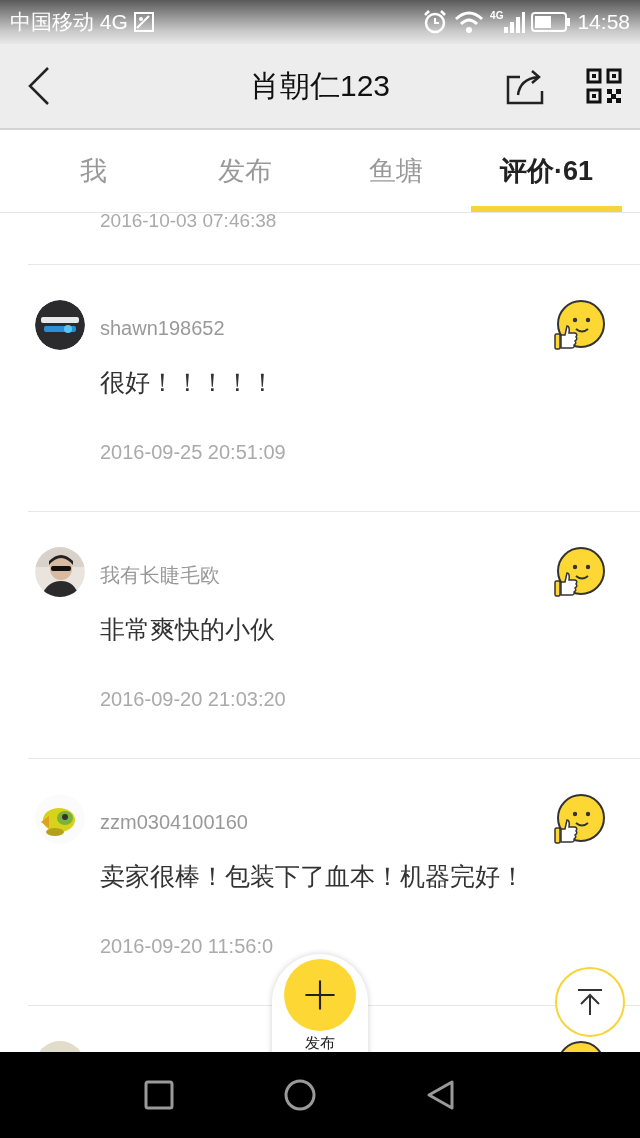 The height and width of the screenshot is (1138, 640). What do you see at coordinates (93, 171) in the screenshot?
I see `tab: 我` at bounding box center [93, 171].